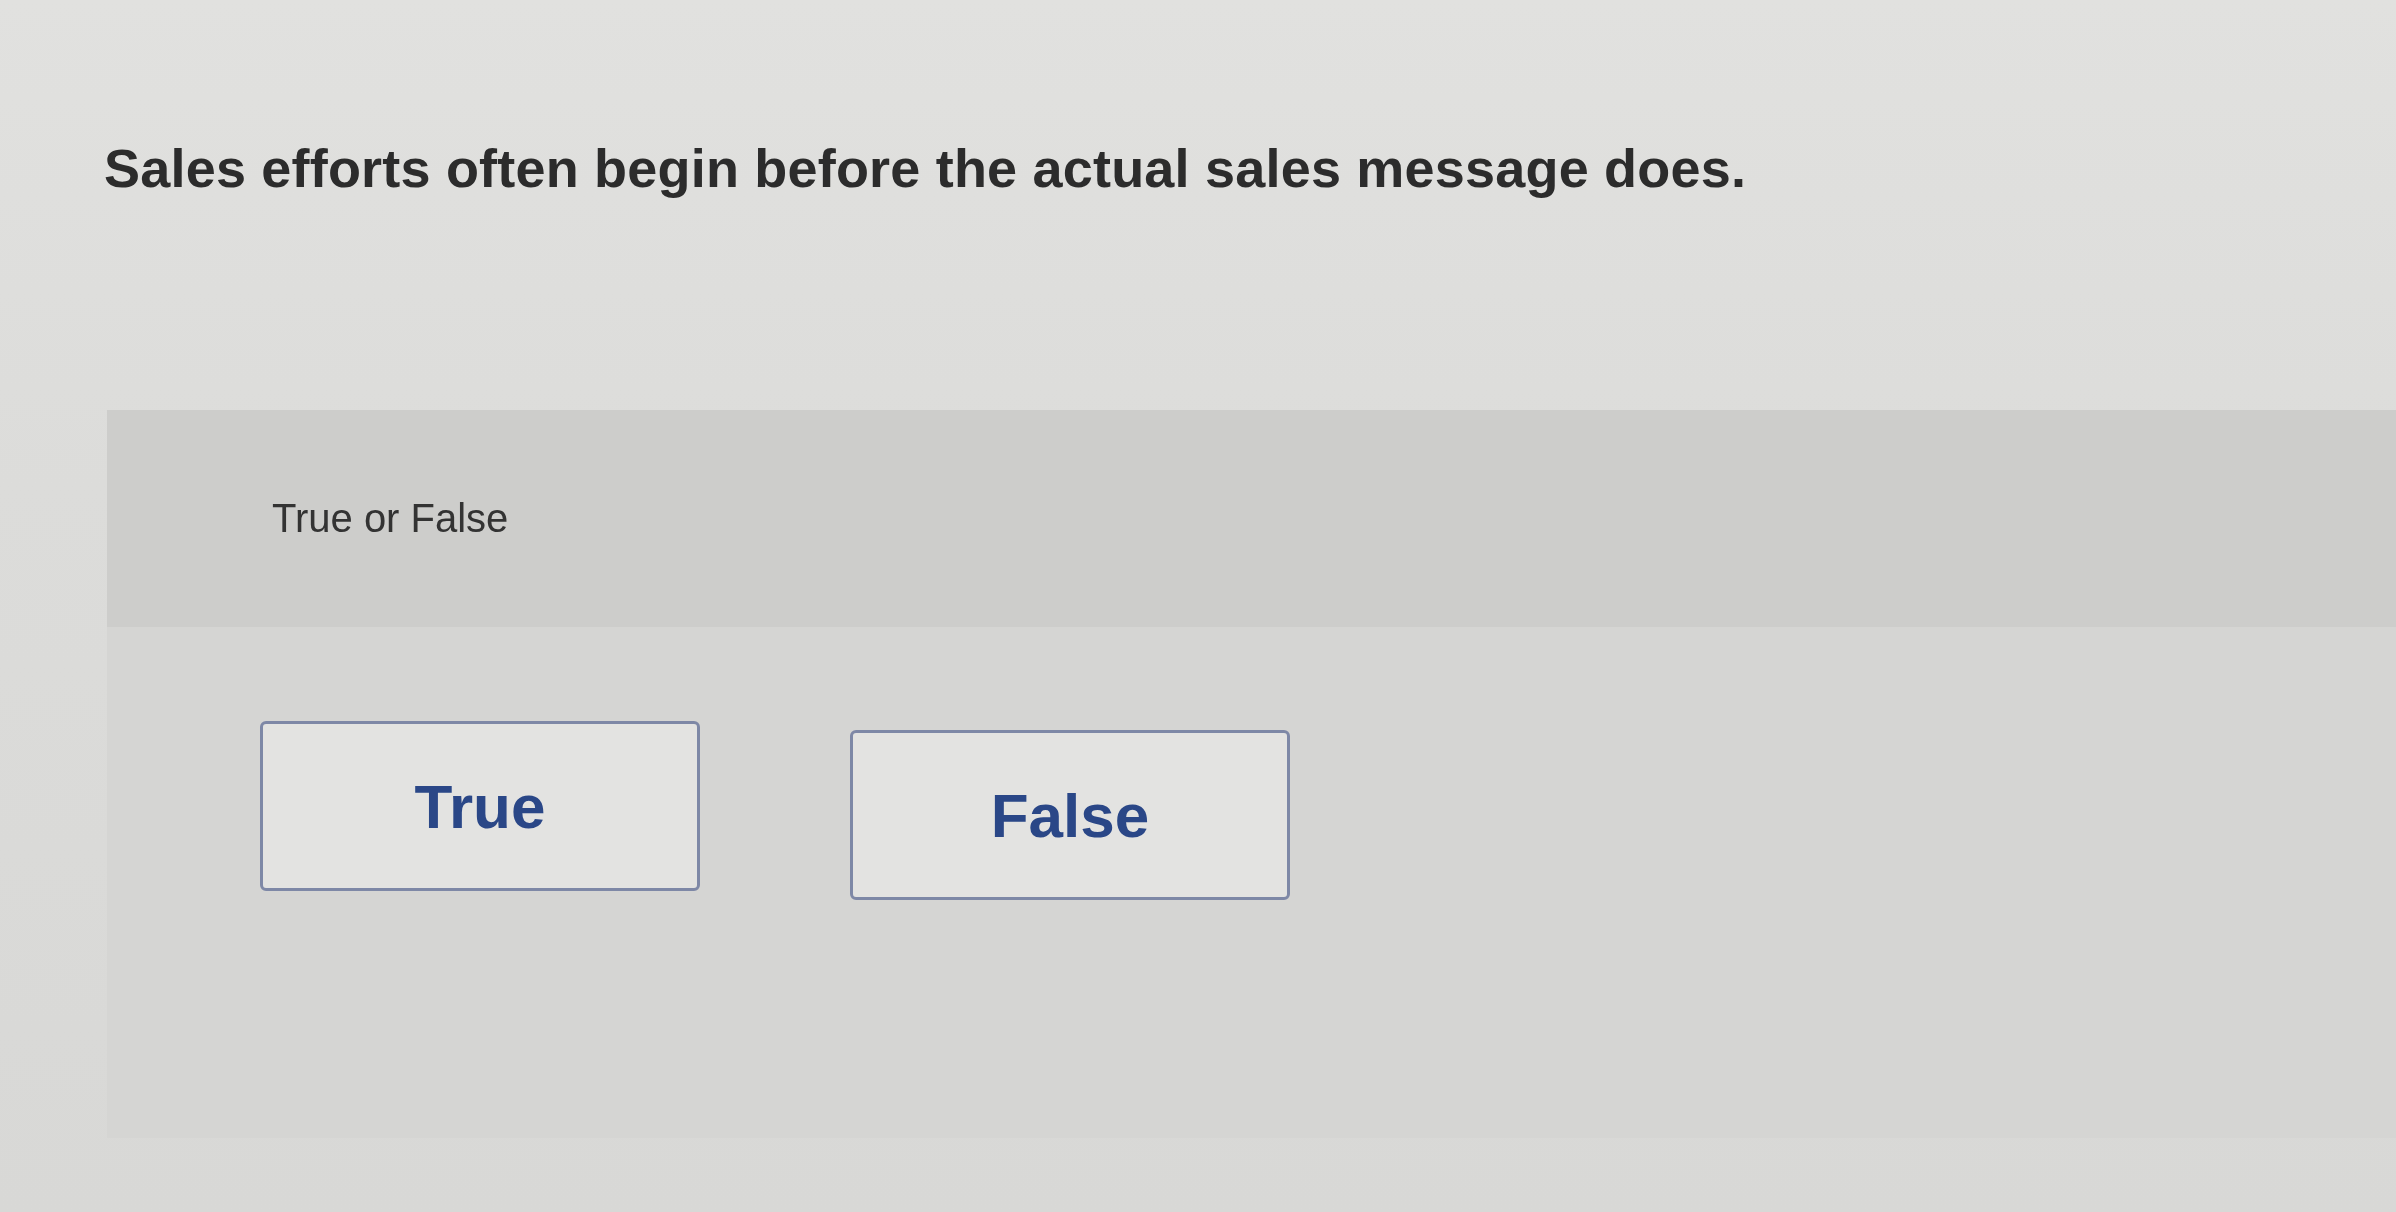 The width and height of the screenshot is (2396, 1212). I want to click on question-text: Sales efforts often begin before the actual sales message does., so click(925, 168).